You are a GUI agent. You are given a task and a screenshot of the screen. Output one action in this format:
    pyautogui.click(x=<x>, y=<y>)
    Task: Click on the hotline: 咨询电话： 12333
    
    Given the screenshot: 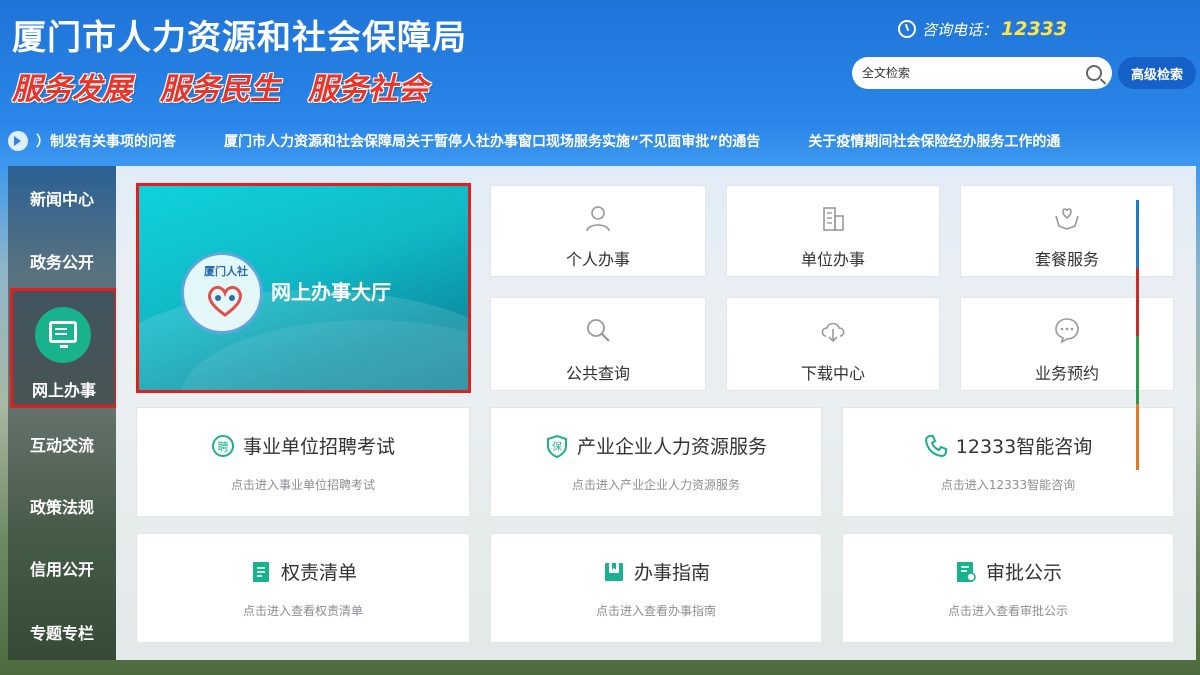 What is the action you would take?
    pyautogui.click(x=982, y=29)
    